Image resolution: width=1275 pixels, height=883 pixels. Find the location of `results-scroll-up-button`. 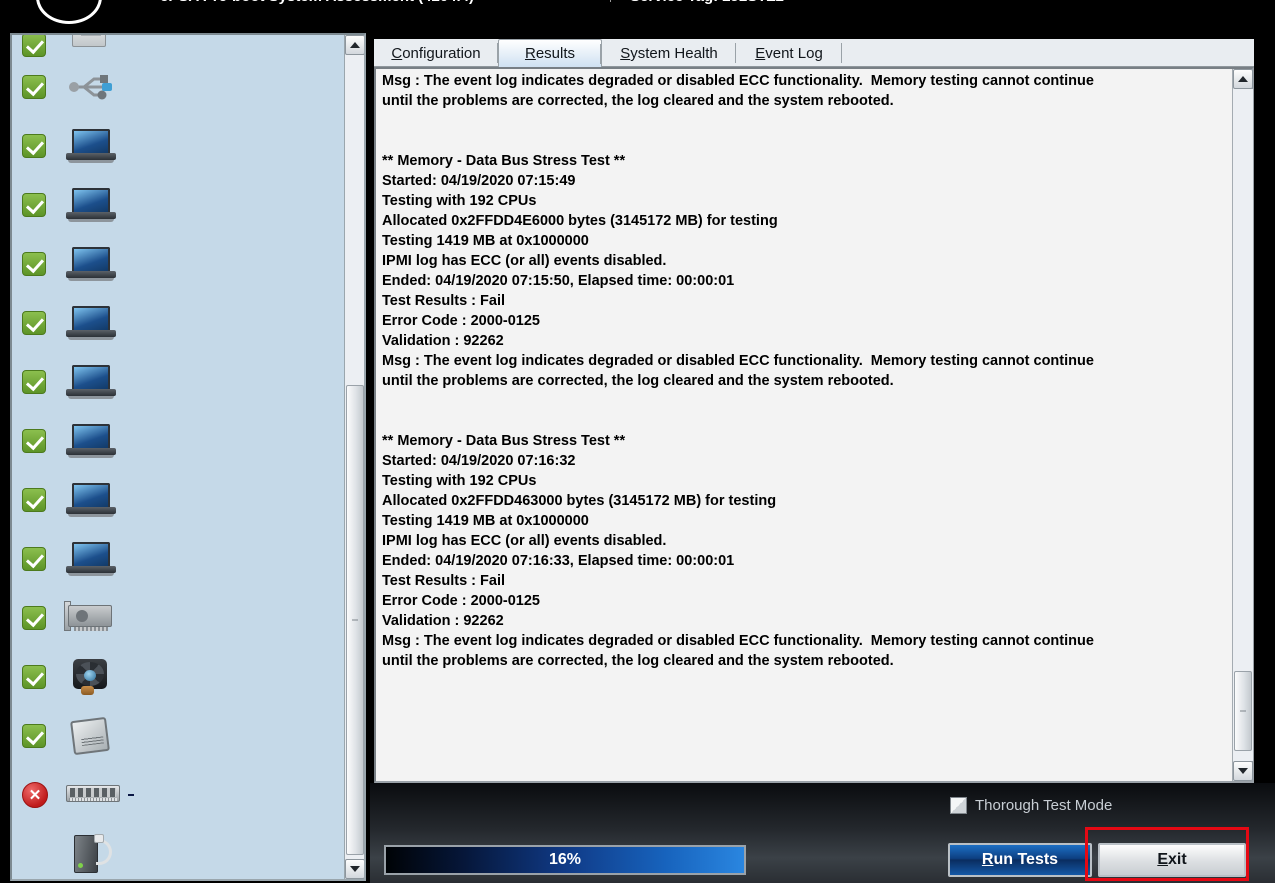

results-scroll-up-button is located at coordinates (1243, 79).